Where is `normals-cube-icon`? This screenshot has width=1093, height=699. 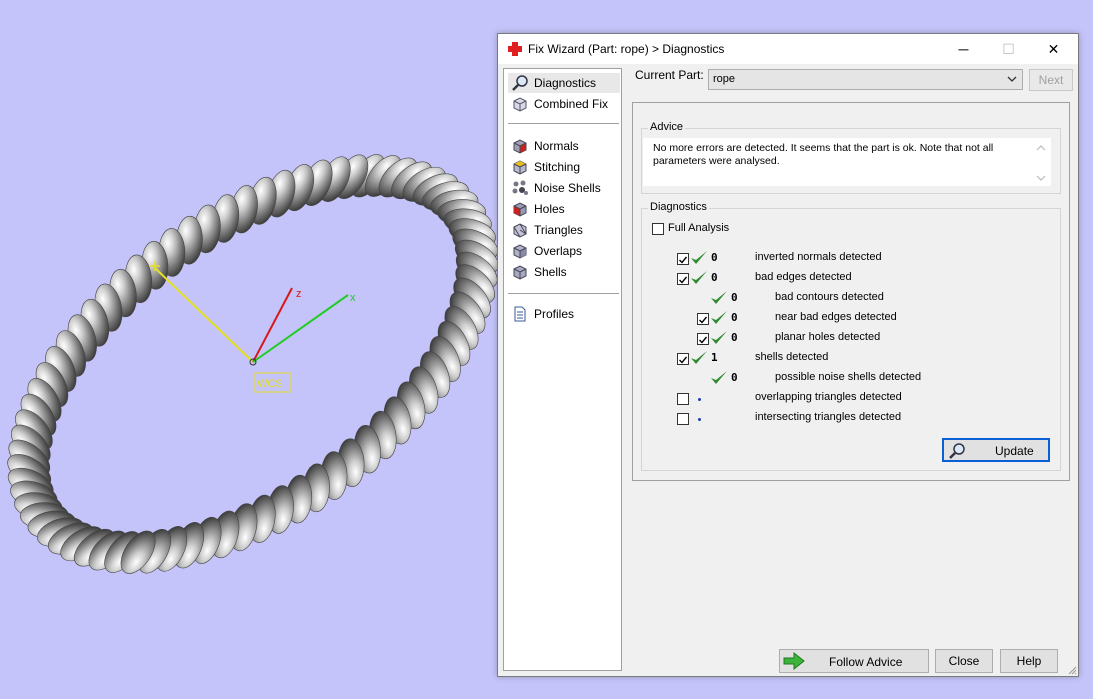
normals-cube-icon is located at coordinates (520, 146).